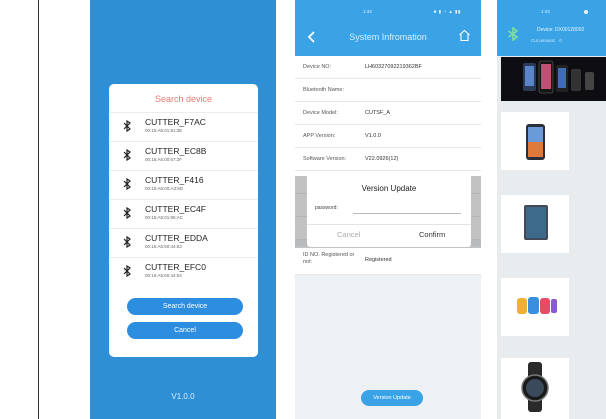  Describe the element at coordinates (561, 30) in the screenshot. I see `device-label: Device: DX00128092` at that location.